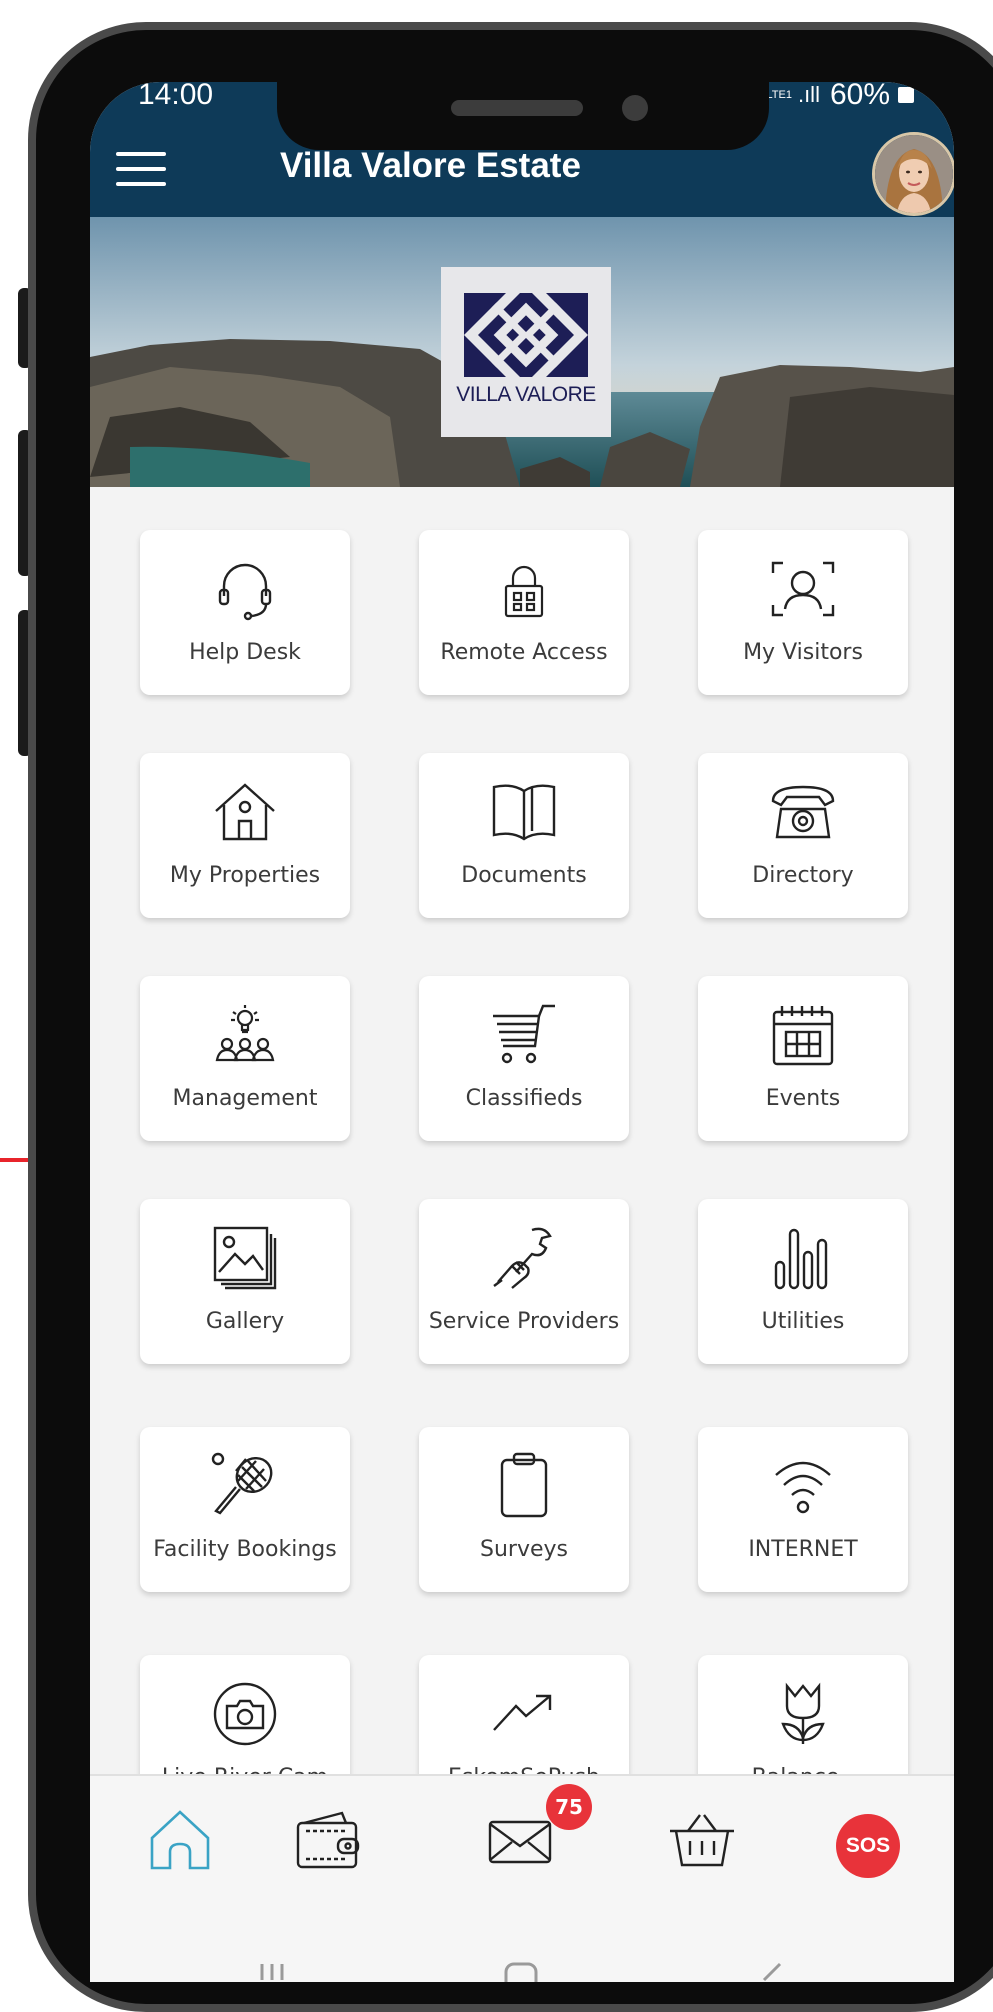 The image size is (993, 2012). I want to click on basket-icon, so click(702, 1840).